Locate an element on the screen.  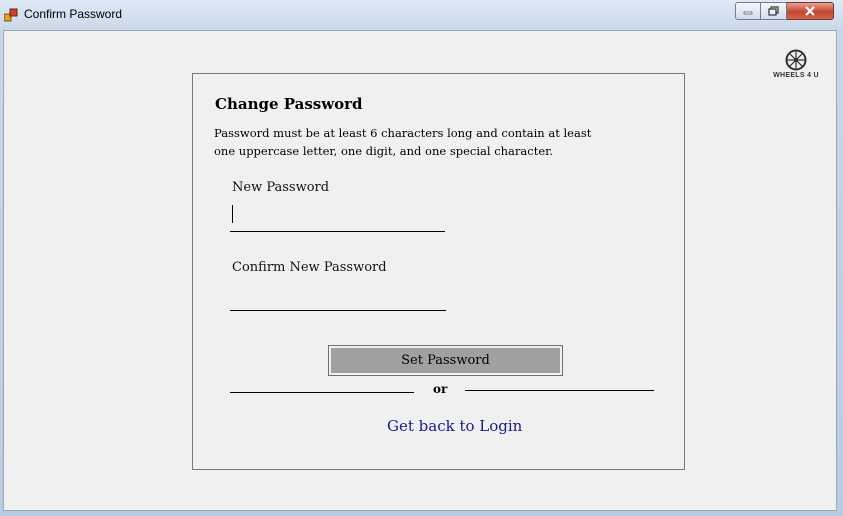
divider-or-text: or is located at coordinates (440, 389).